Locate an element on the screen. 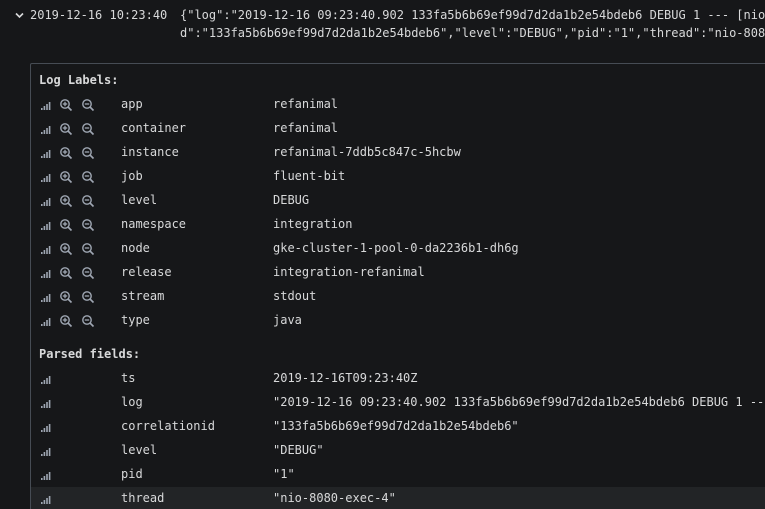  field-key: release is located at coordinates (146, 272).